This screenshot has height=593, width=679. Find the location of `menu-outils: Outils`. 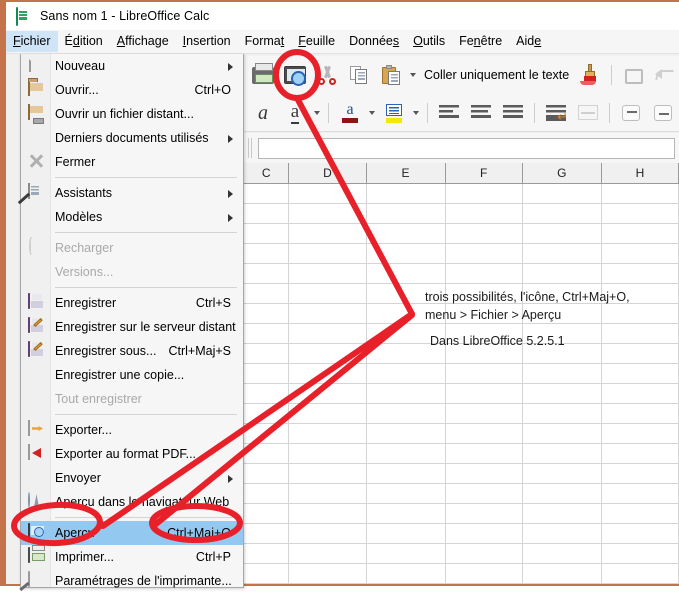

menu-outils: Outils is located at coordinates (429, 41).